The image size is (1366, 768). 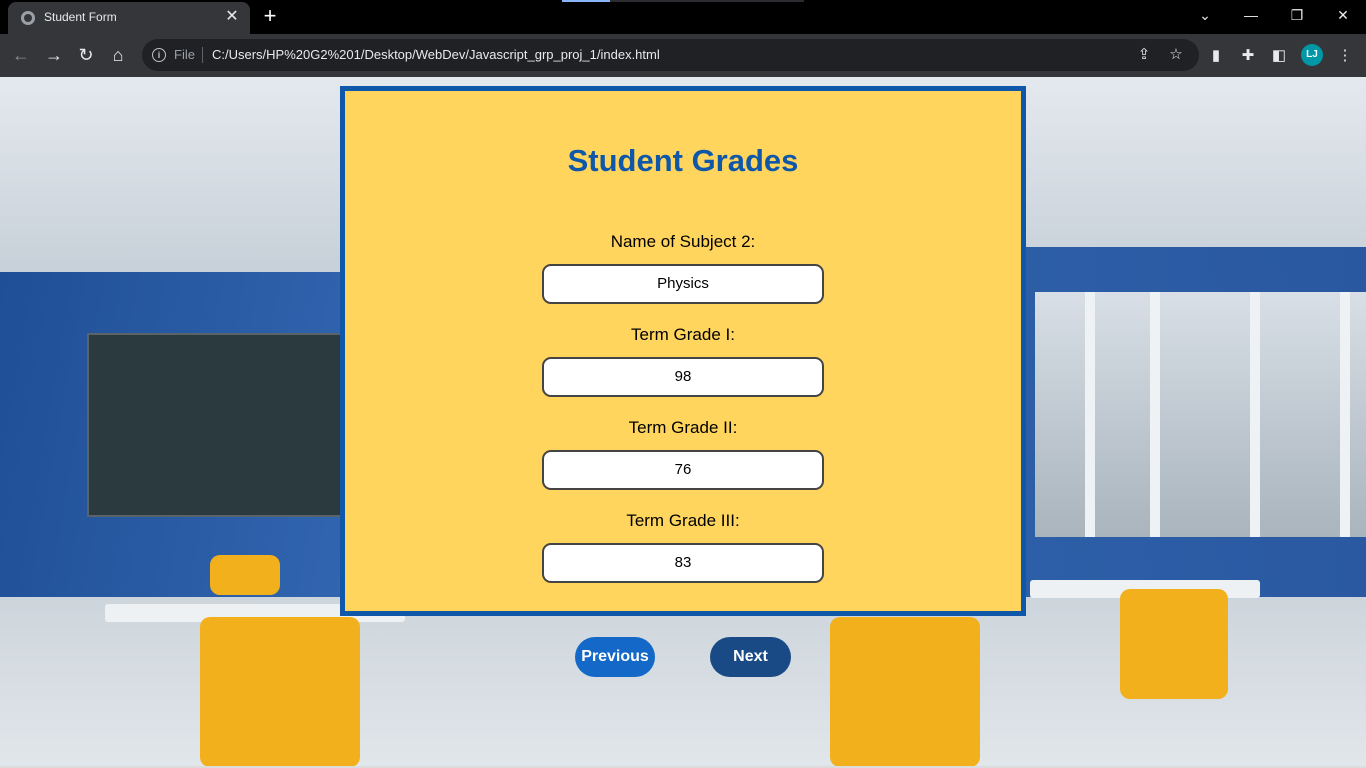 What do you see at coordinates (1297, 16) in the screenshot?
I see `restore-window-button: ❐` at bounding box center [1297, 16].